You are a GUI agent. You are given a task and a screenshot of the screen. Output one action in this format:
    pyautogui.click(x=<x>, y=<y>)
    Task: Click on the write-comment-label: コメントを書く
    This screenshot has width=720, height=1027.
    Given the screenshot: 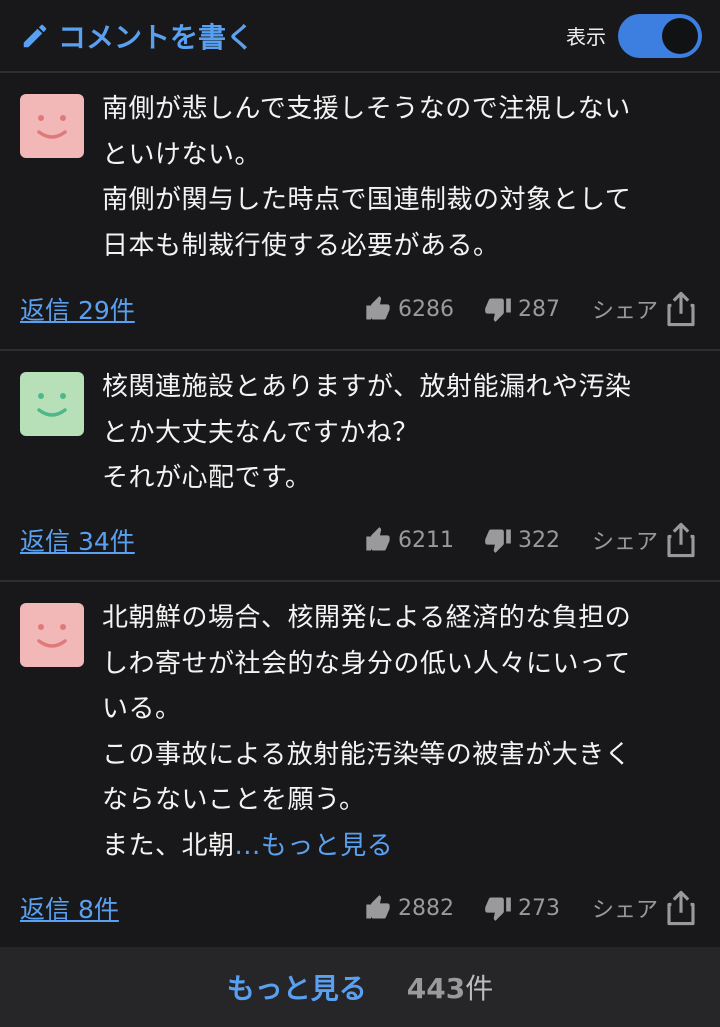 What is the action you would take?
    pyautogui.click(x=156, y=37)
    